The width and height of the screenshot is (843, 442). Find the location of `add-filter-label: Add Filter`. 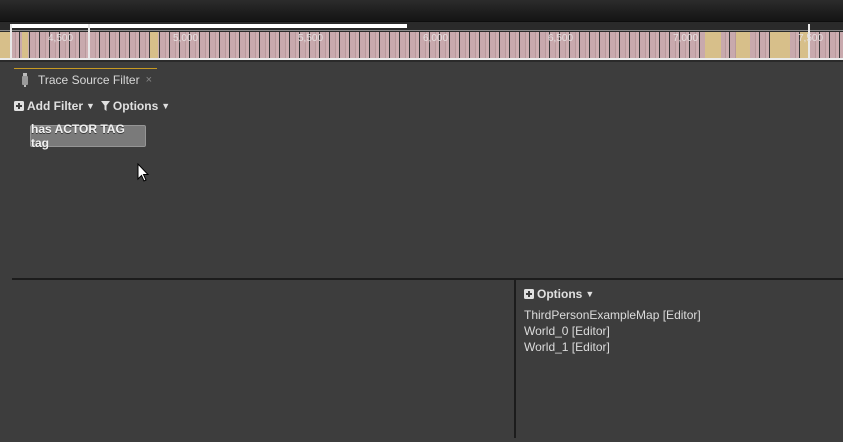

add-filter-label: Add Filter is located at coordinates (55, 106).